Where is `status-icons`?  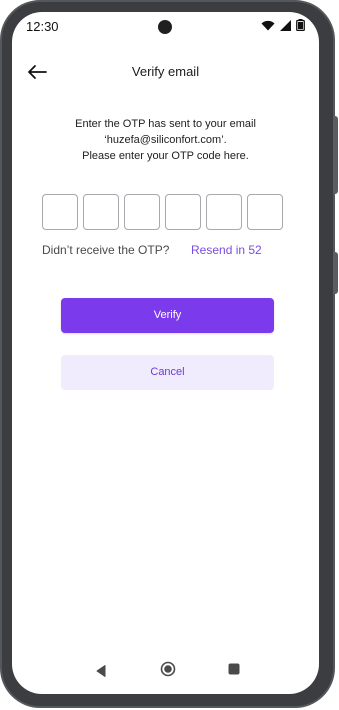 status-icons is located at coordinates (283, 25).